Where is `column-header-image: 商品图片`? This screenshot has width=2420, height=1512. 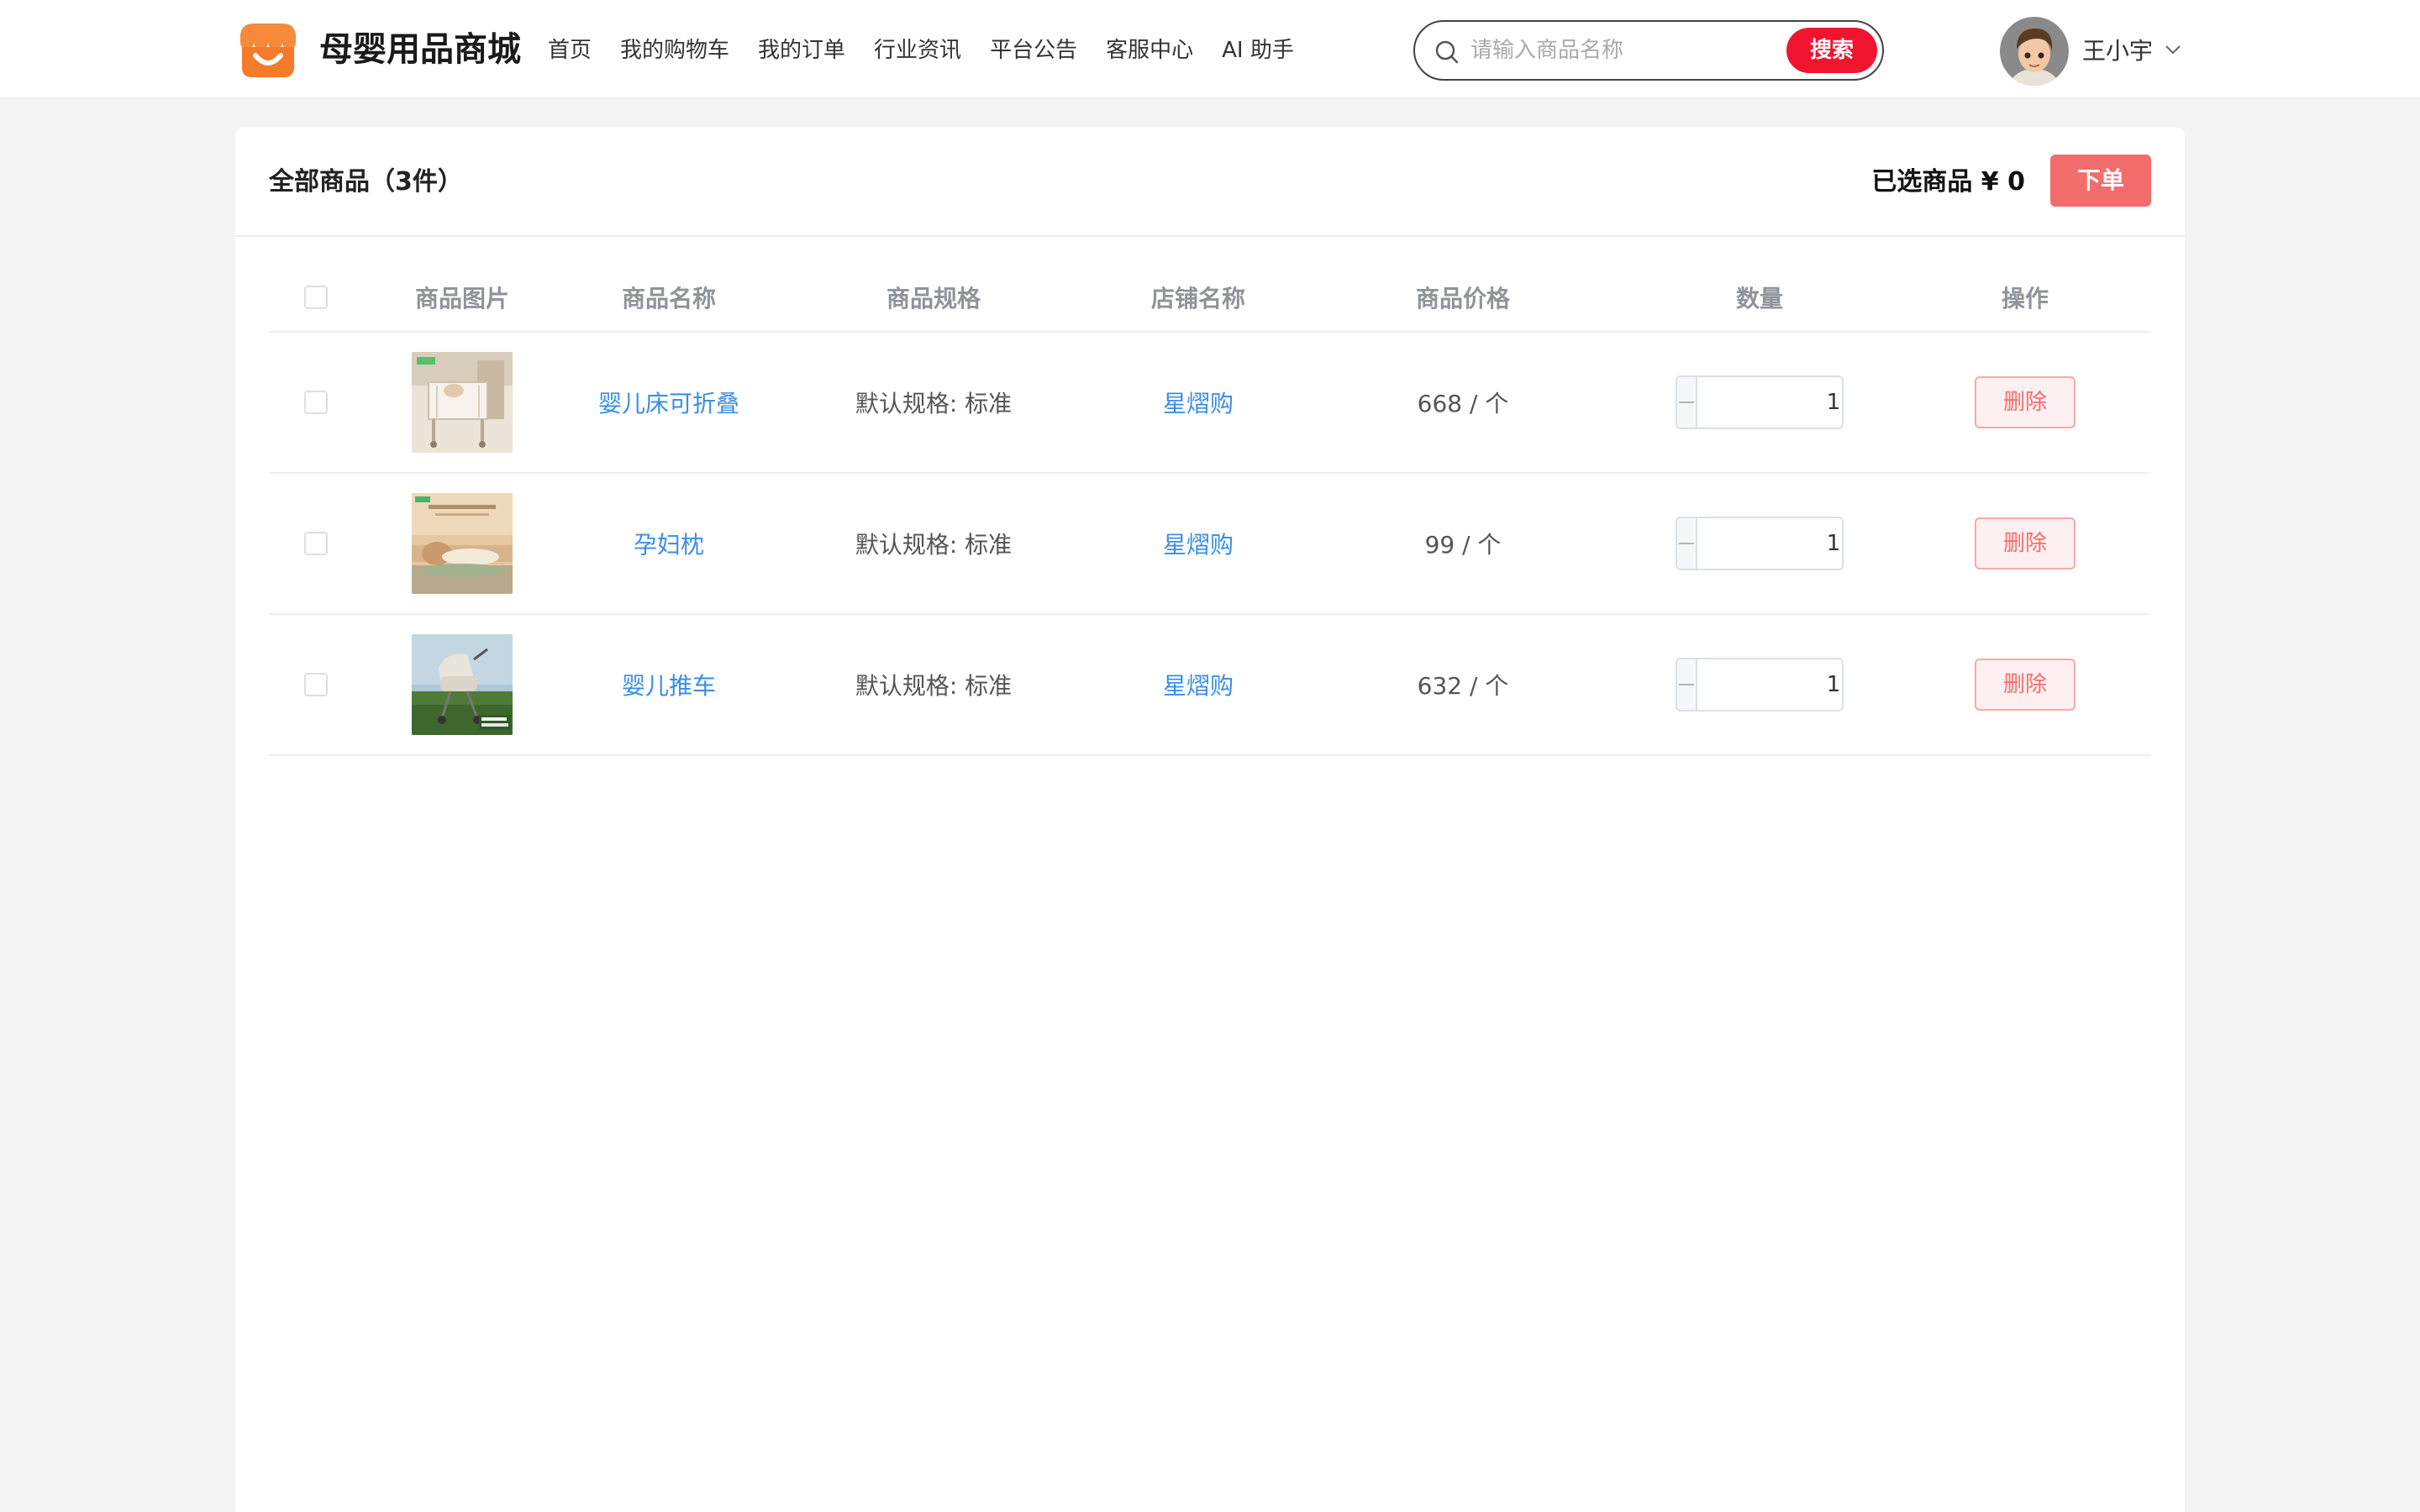 column-header-image: 商品图片 is located at coordinates (462, 298).